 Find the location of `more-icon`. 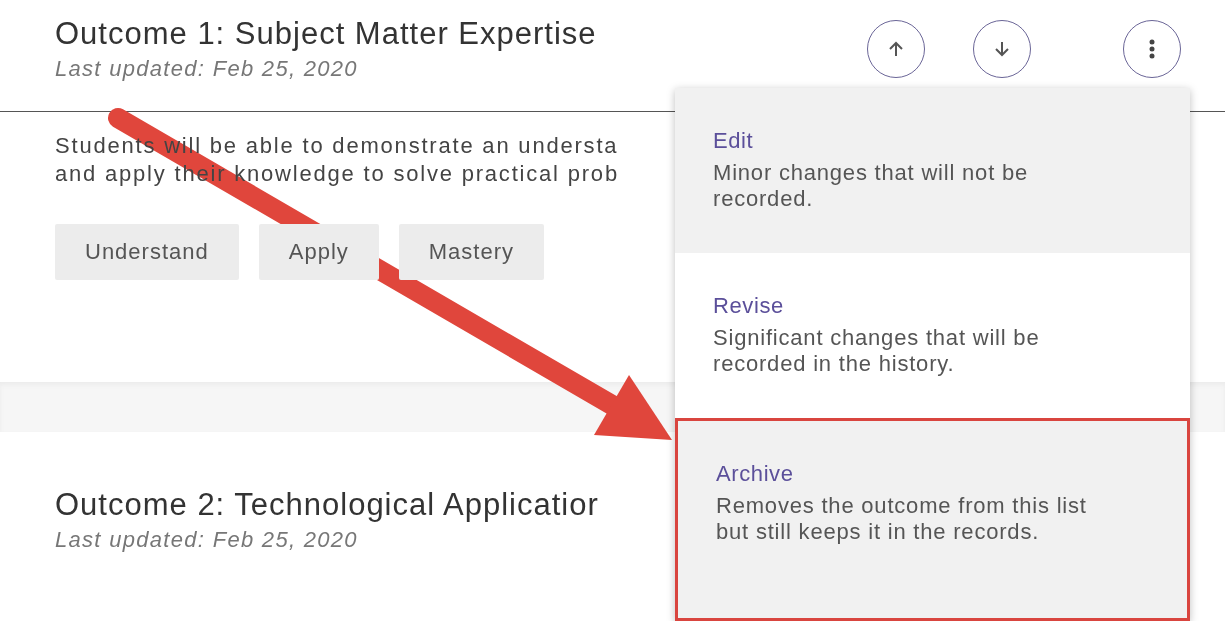

more-icon is located at coordinates (1152, 49).